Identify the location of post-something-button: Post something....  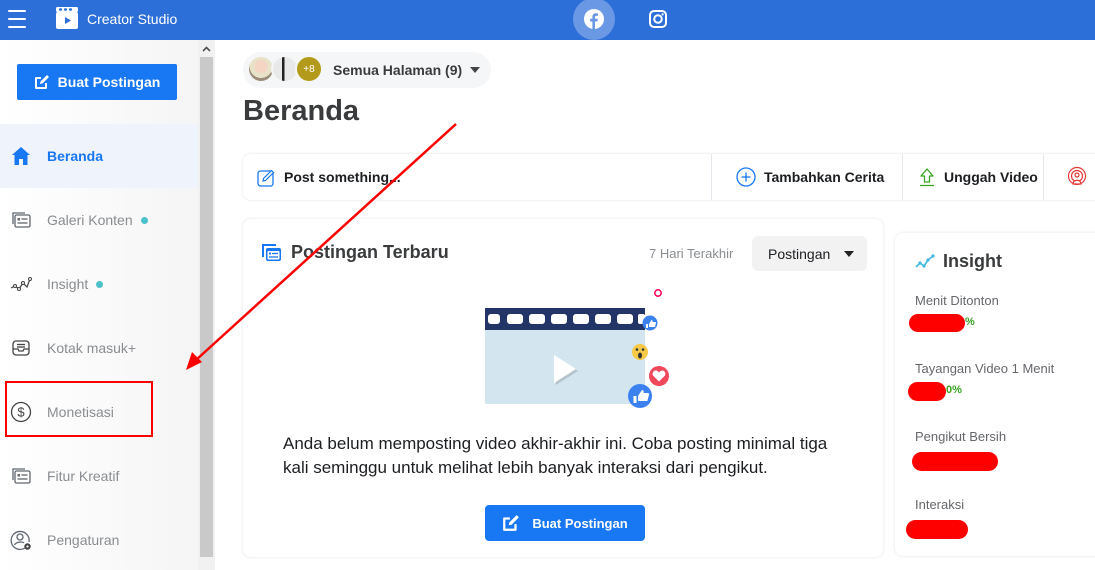
(329, 177).